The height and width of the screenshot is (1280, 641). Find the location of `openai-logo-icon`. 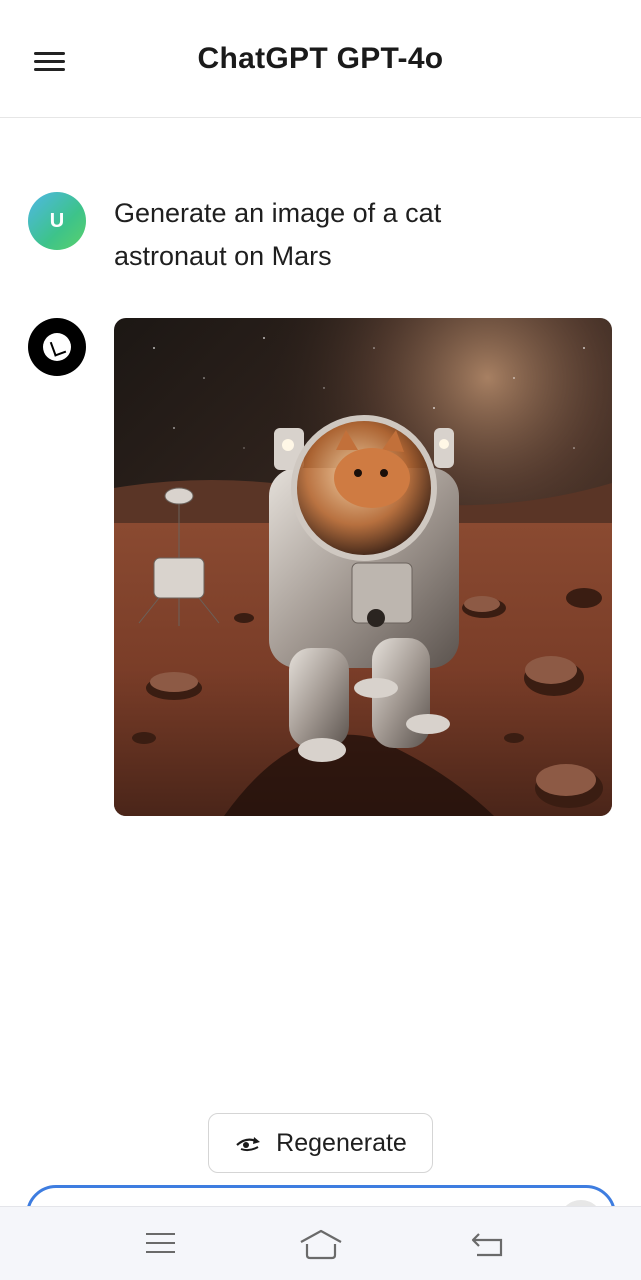

openai-logo-icon is located at coordinates (57, 347).